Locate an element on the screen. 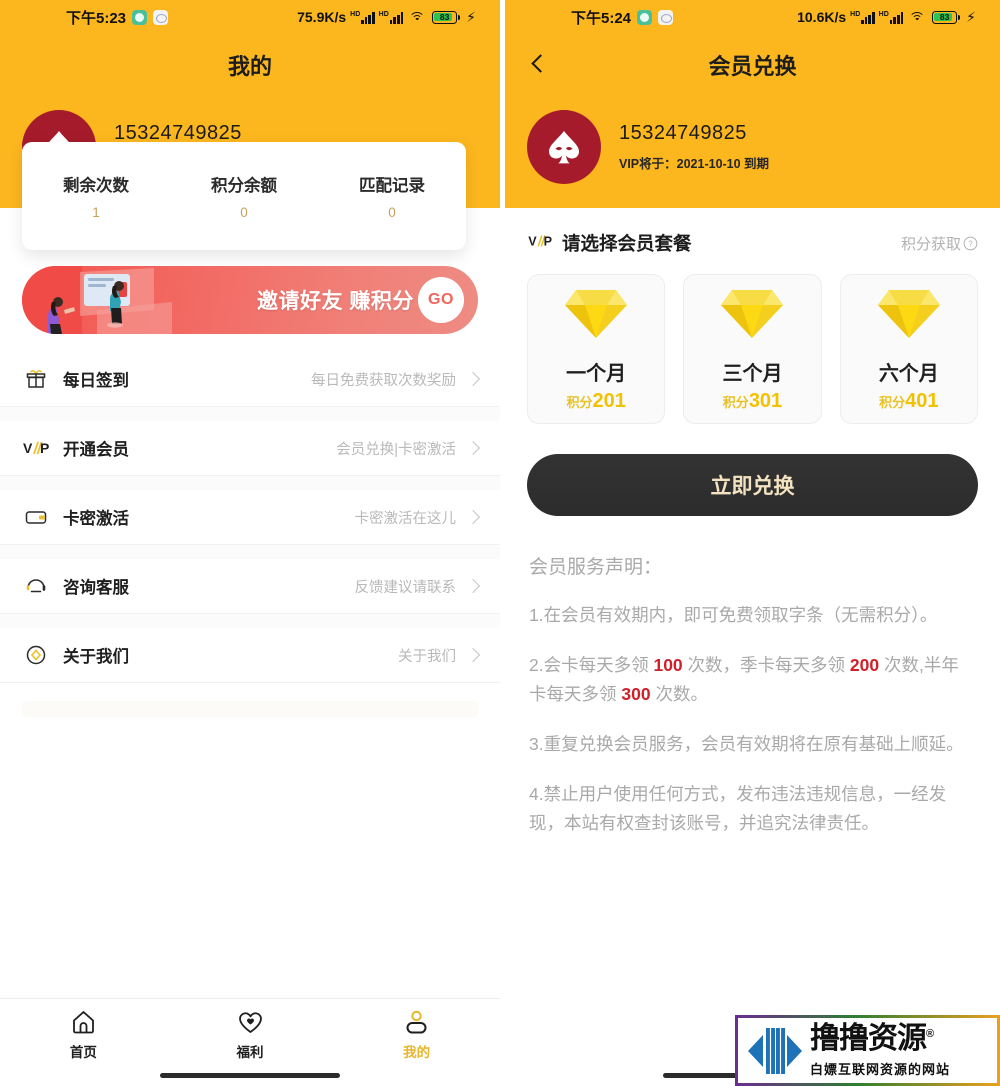 Image resolution: width=1000 pixels, height=1086 pixels. status-bar: 下午5:23 75.9K/s HD HD 83 ⚡ is located at coordinates (250, 17).